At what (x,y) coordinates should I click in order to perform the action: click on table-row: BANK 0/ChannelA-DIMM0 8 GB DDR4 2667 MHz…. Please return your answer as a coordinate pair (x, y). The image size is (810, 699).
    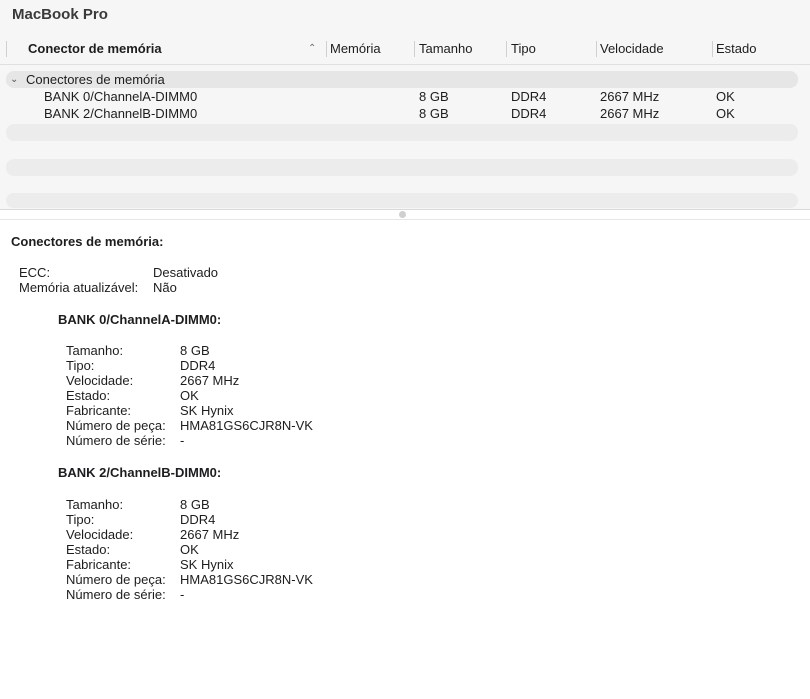
    Looking at the image, I should click on (402, 96).